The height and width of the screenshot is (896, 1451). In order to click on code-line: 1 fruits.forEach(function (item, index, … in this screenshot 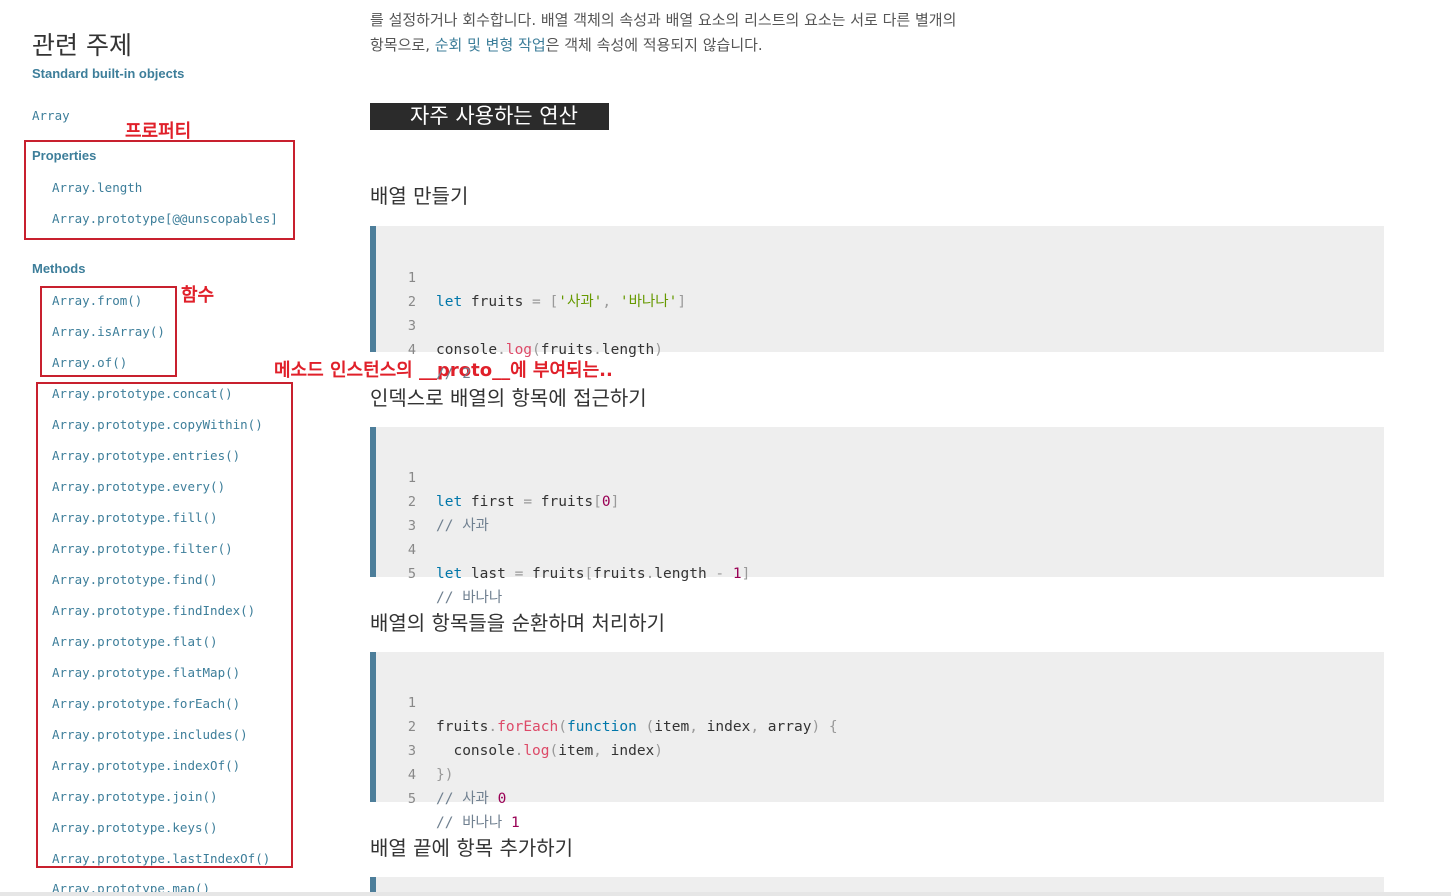, I will do `click(607, 701)`.